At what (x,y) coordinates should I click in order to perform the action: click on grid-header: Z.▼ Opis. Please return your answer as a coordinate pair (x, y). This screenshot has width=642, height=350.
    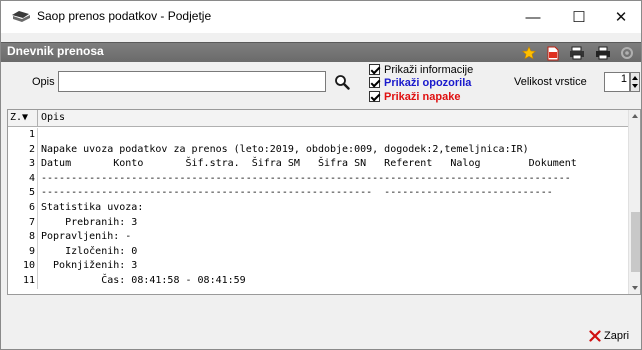
    Looking at the image, I should click on (318, 118).